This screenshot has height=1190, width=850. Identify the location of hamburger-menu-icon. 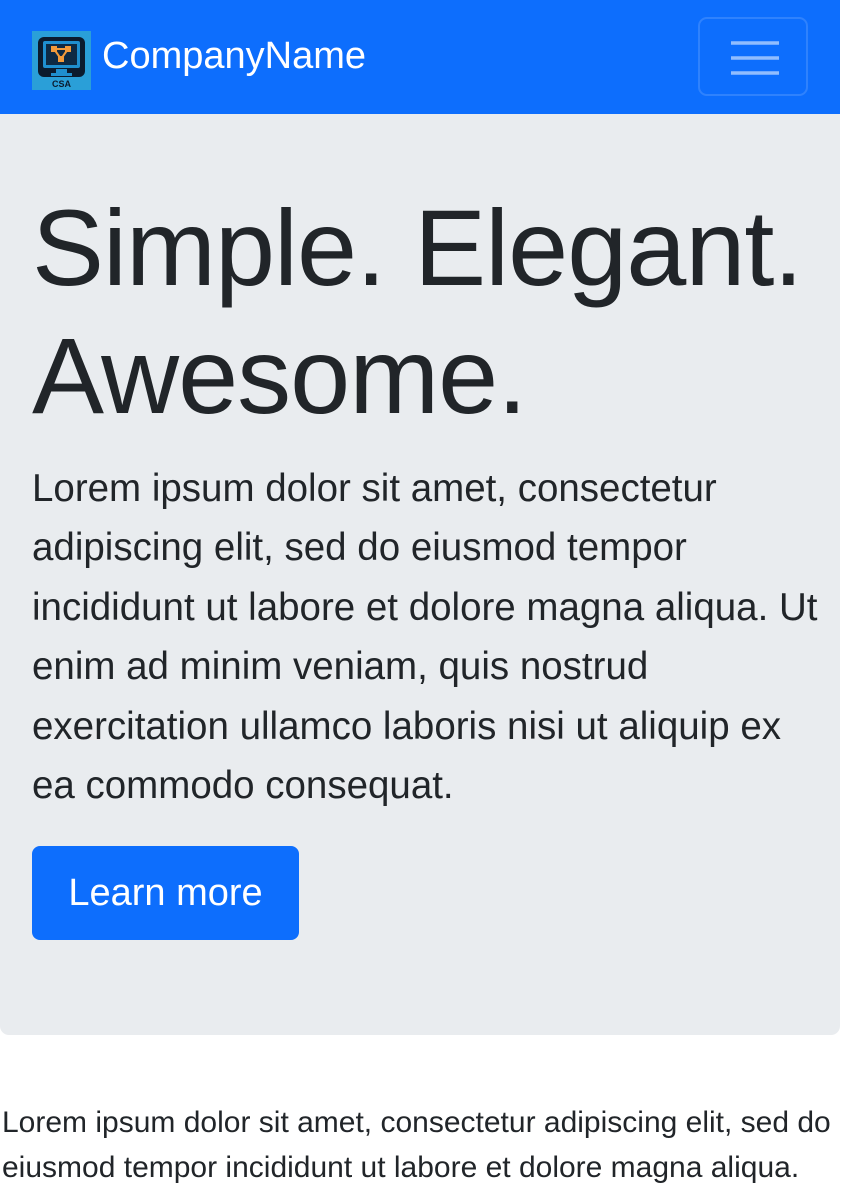
(755, 58).